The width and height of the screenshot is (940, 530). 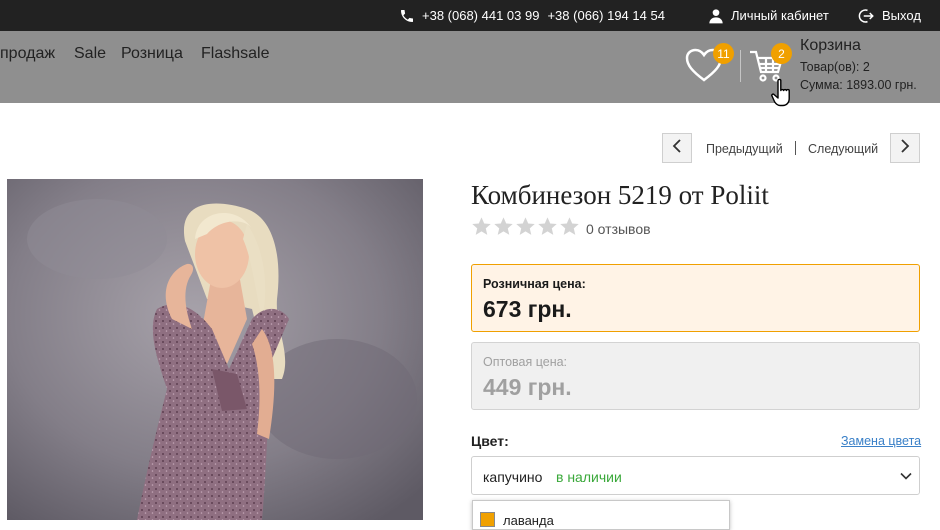 What do you see at coordinates (830, 46) in the screenshot?
I see `cart-title: Корзина` at bounding box center [830, 46].